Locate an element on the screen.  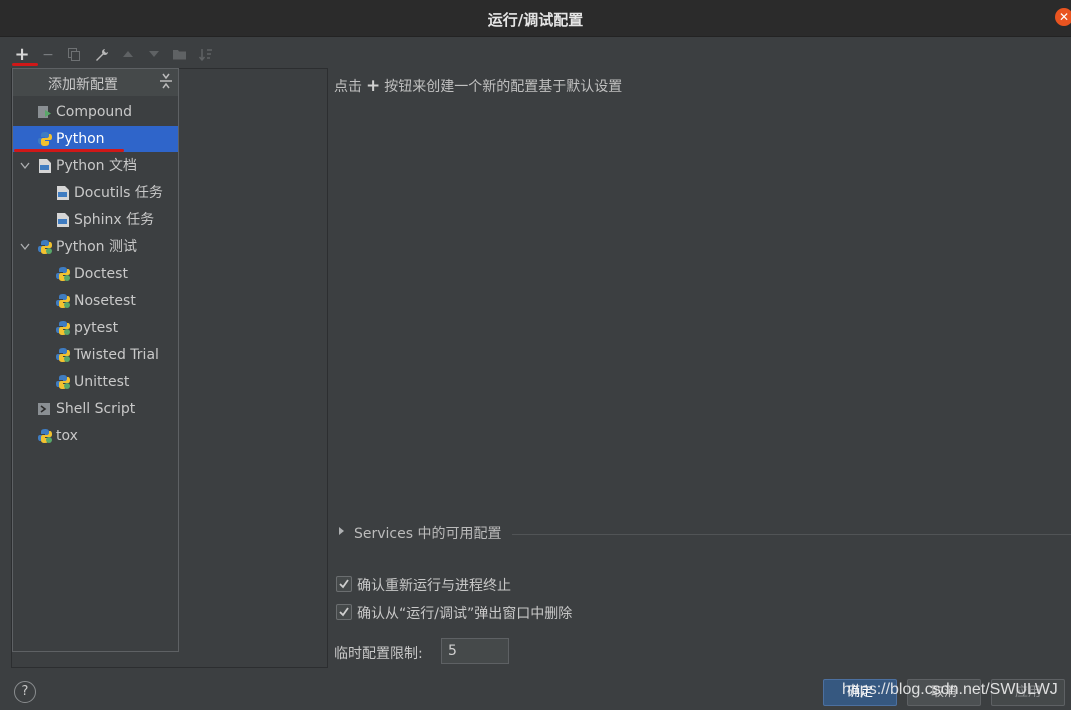
move-down-button is located at coordinates (154, 55).